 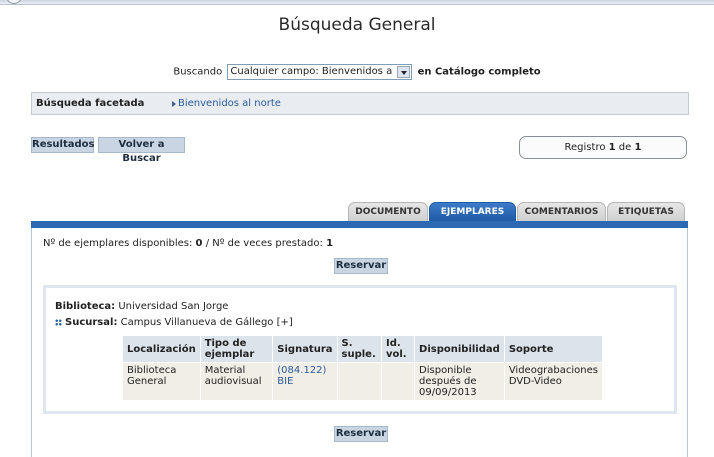 What do you see at coordinates (585, 147) in the screenshot?
I see `record-prefix: Registro` at bounding box center [585, 147].